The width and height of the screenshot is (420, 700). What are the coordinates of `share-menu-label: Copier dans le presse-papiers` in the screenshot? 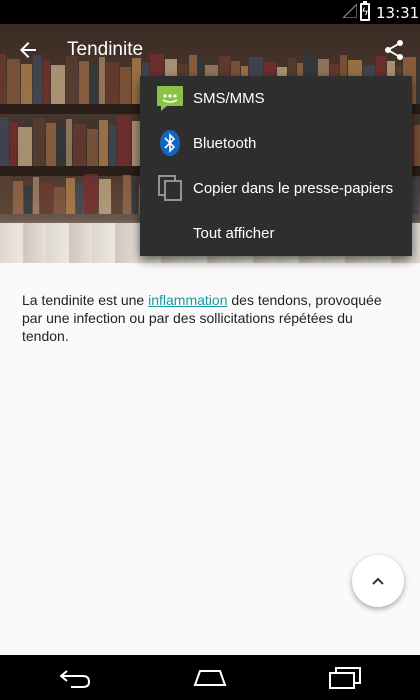 It's located at (293, 188).